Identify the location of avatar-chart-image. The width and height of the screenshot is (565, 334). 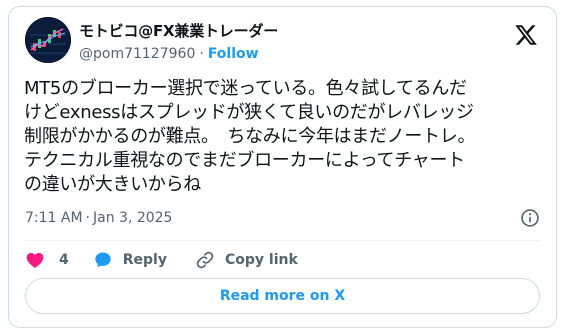
(48, 40).